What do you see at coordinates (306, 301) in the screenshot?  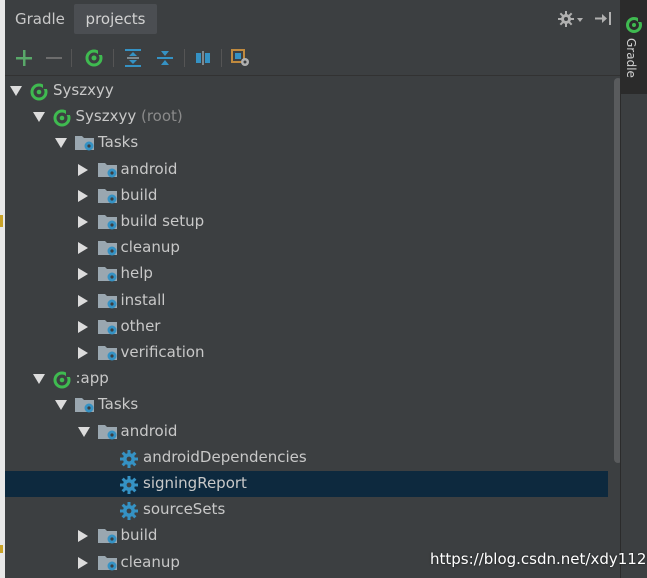 I see `tree-row: install` at bounding box center [306, 301].